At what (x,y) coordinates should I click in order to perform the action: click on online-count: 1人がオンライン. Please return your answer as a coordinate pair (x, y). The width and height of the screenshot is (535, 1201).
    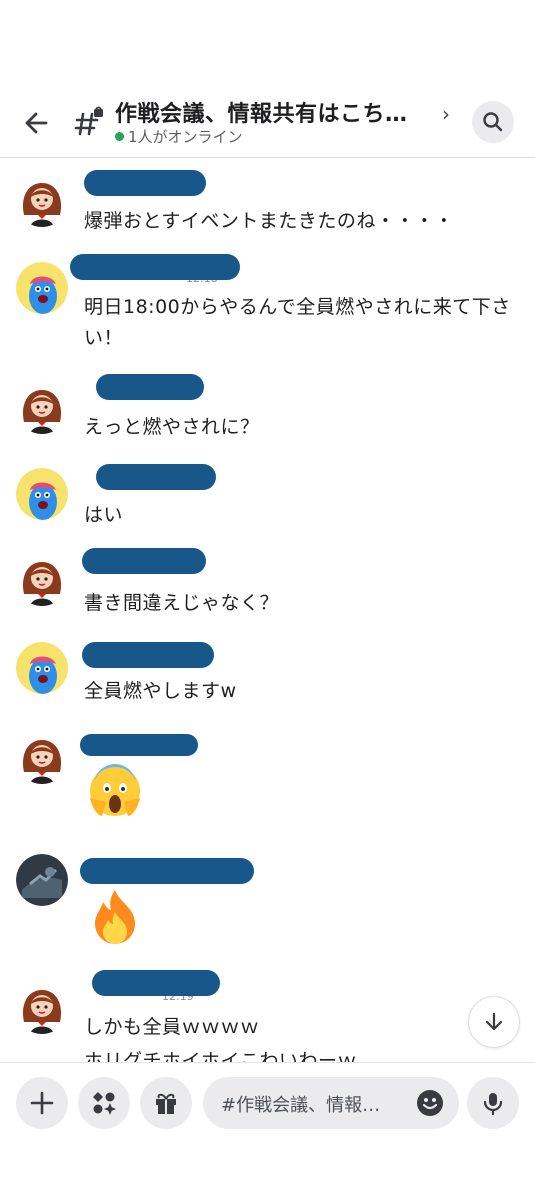
    Looking at the image, I should click on (185, 137).